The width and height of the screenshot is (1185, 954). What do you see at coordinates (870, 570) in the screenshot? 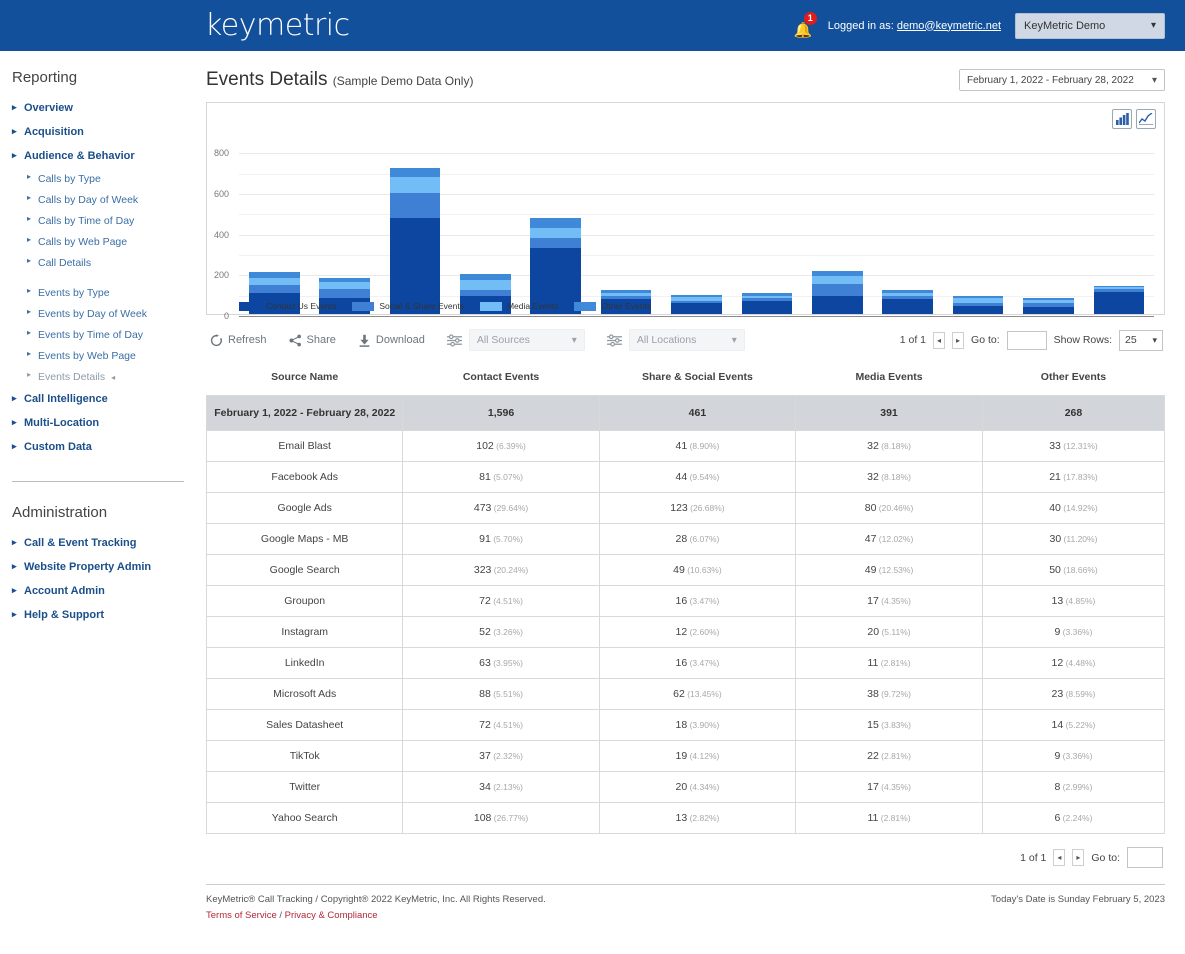
I see `metric-value: 49` at bounding box center [870, 570].